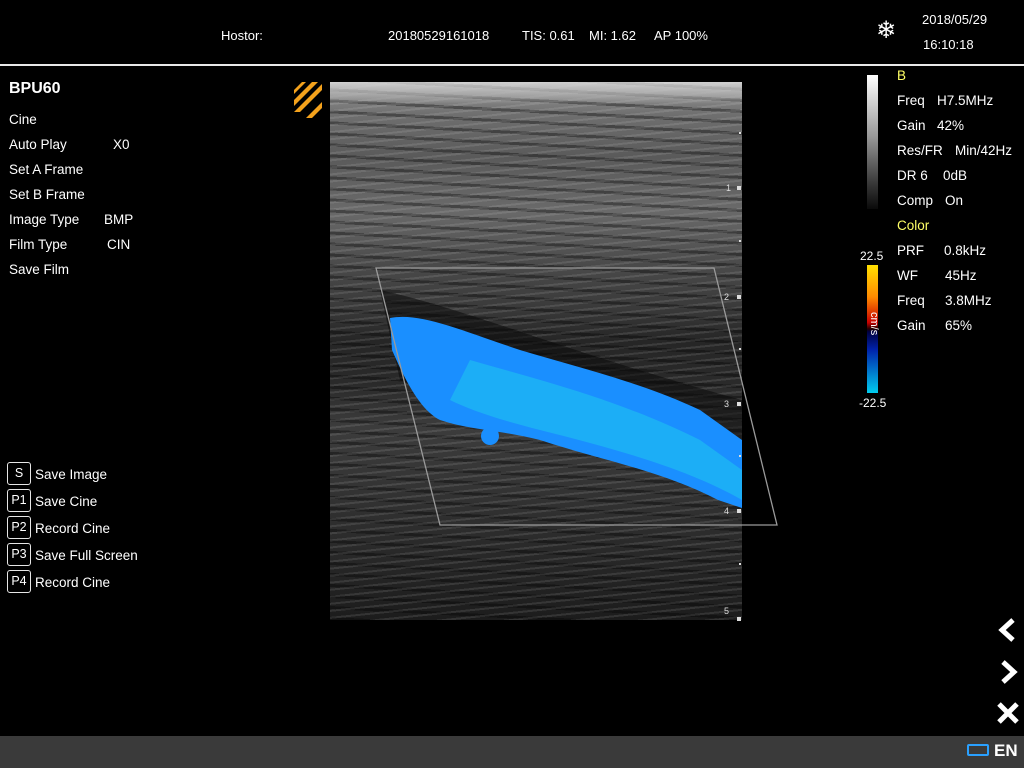 Image resolution: width=1024 pixels, height=768 pixels. Describe the element at coordinates (727, 511) in the screenshot. I see `depth-mark-4: 4` at that location.